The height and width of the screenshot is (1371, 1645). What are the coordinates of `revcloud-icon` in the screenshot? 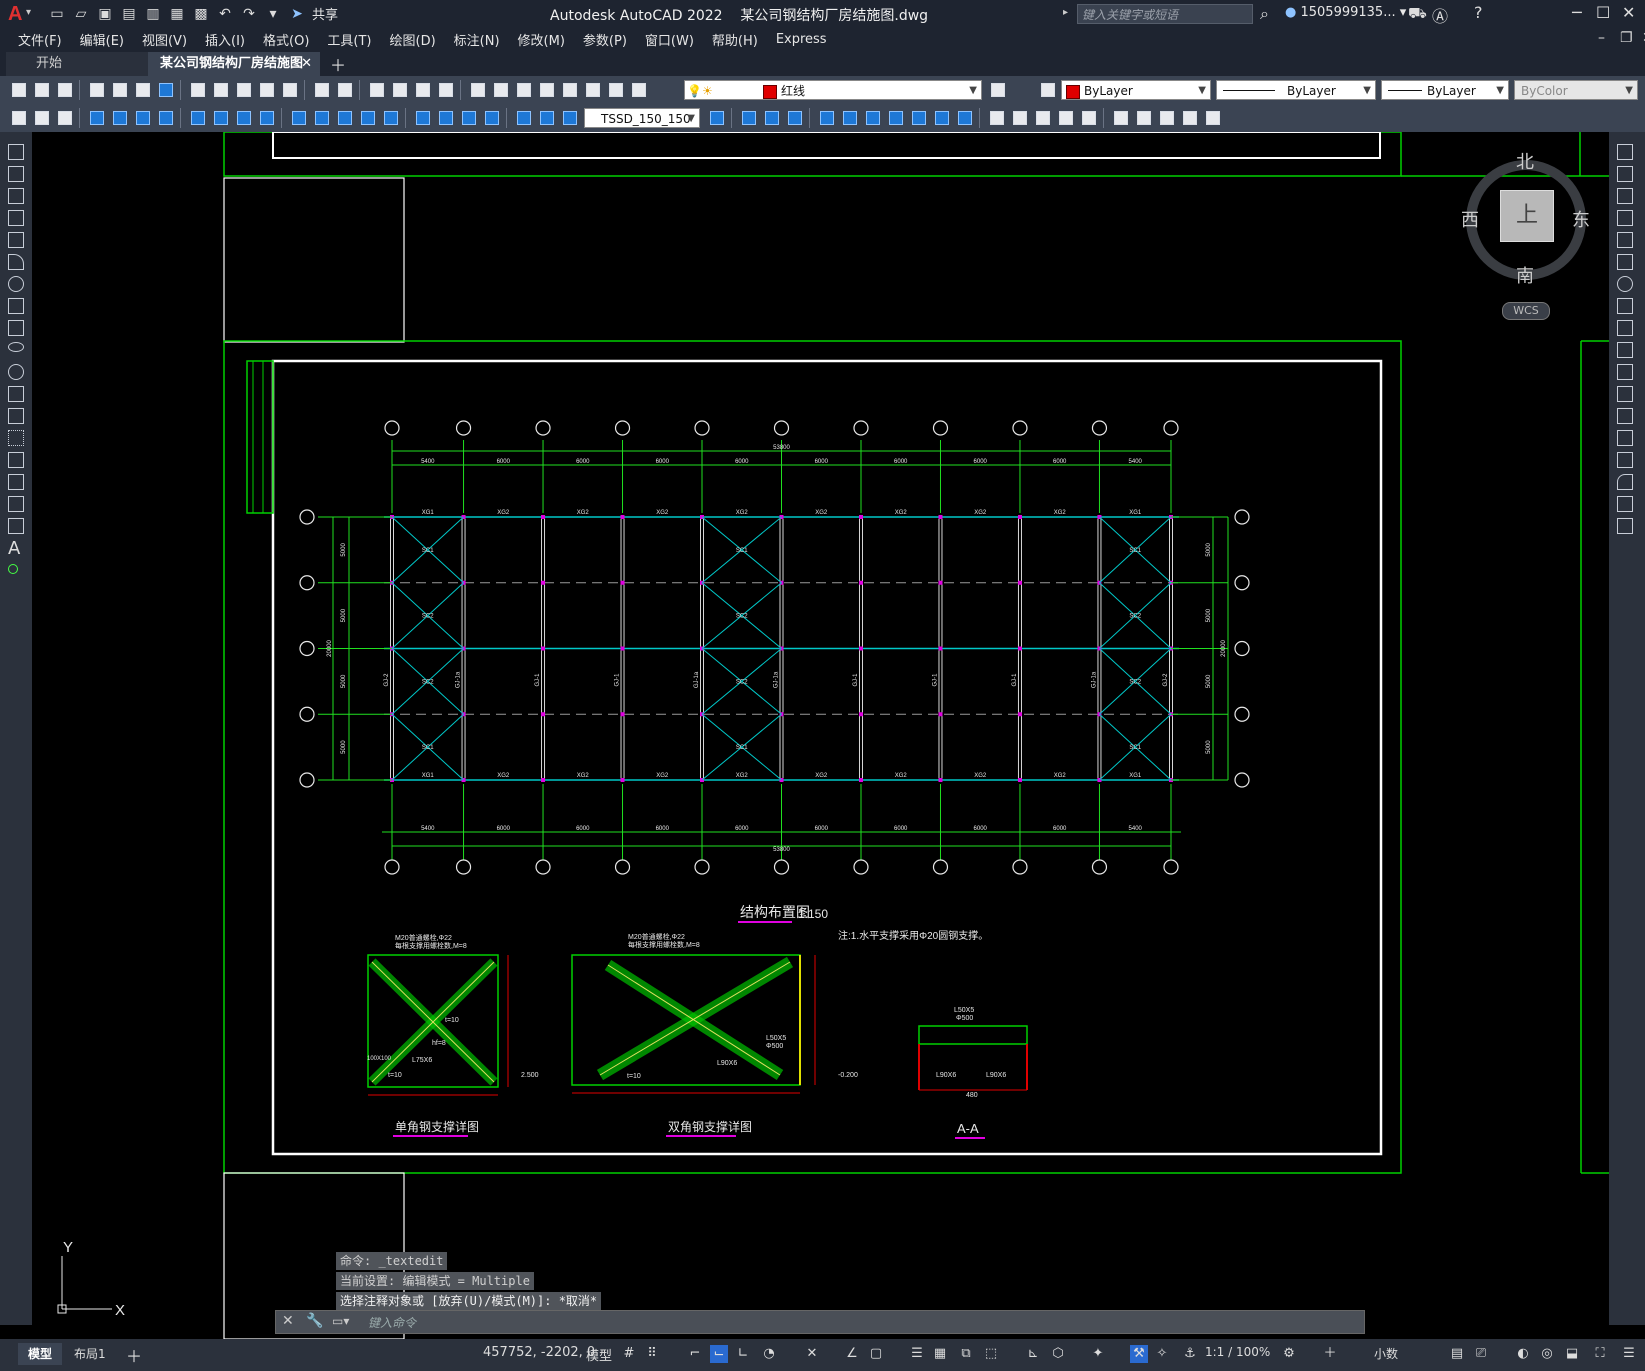 It's located at (16, 306).